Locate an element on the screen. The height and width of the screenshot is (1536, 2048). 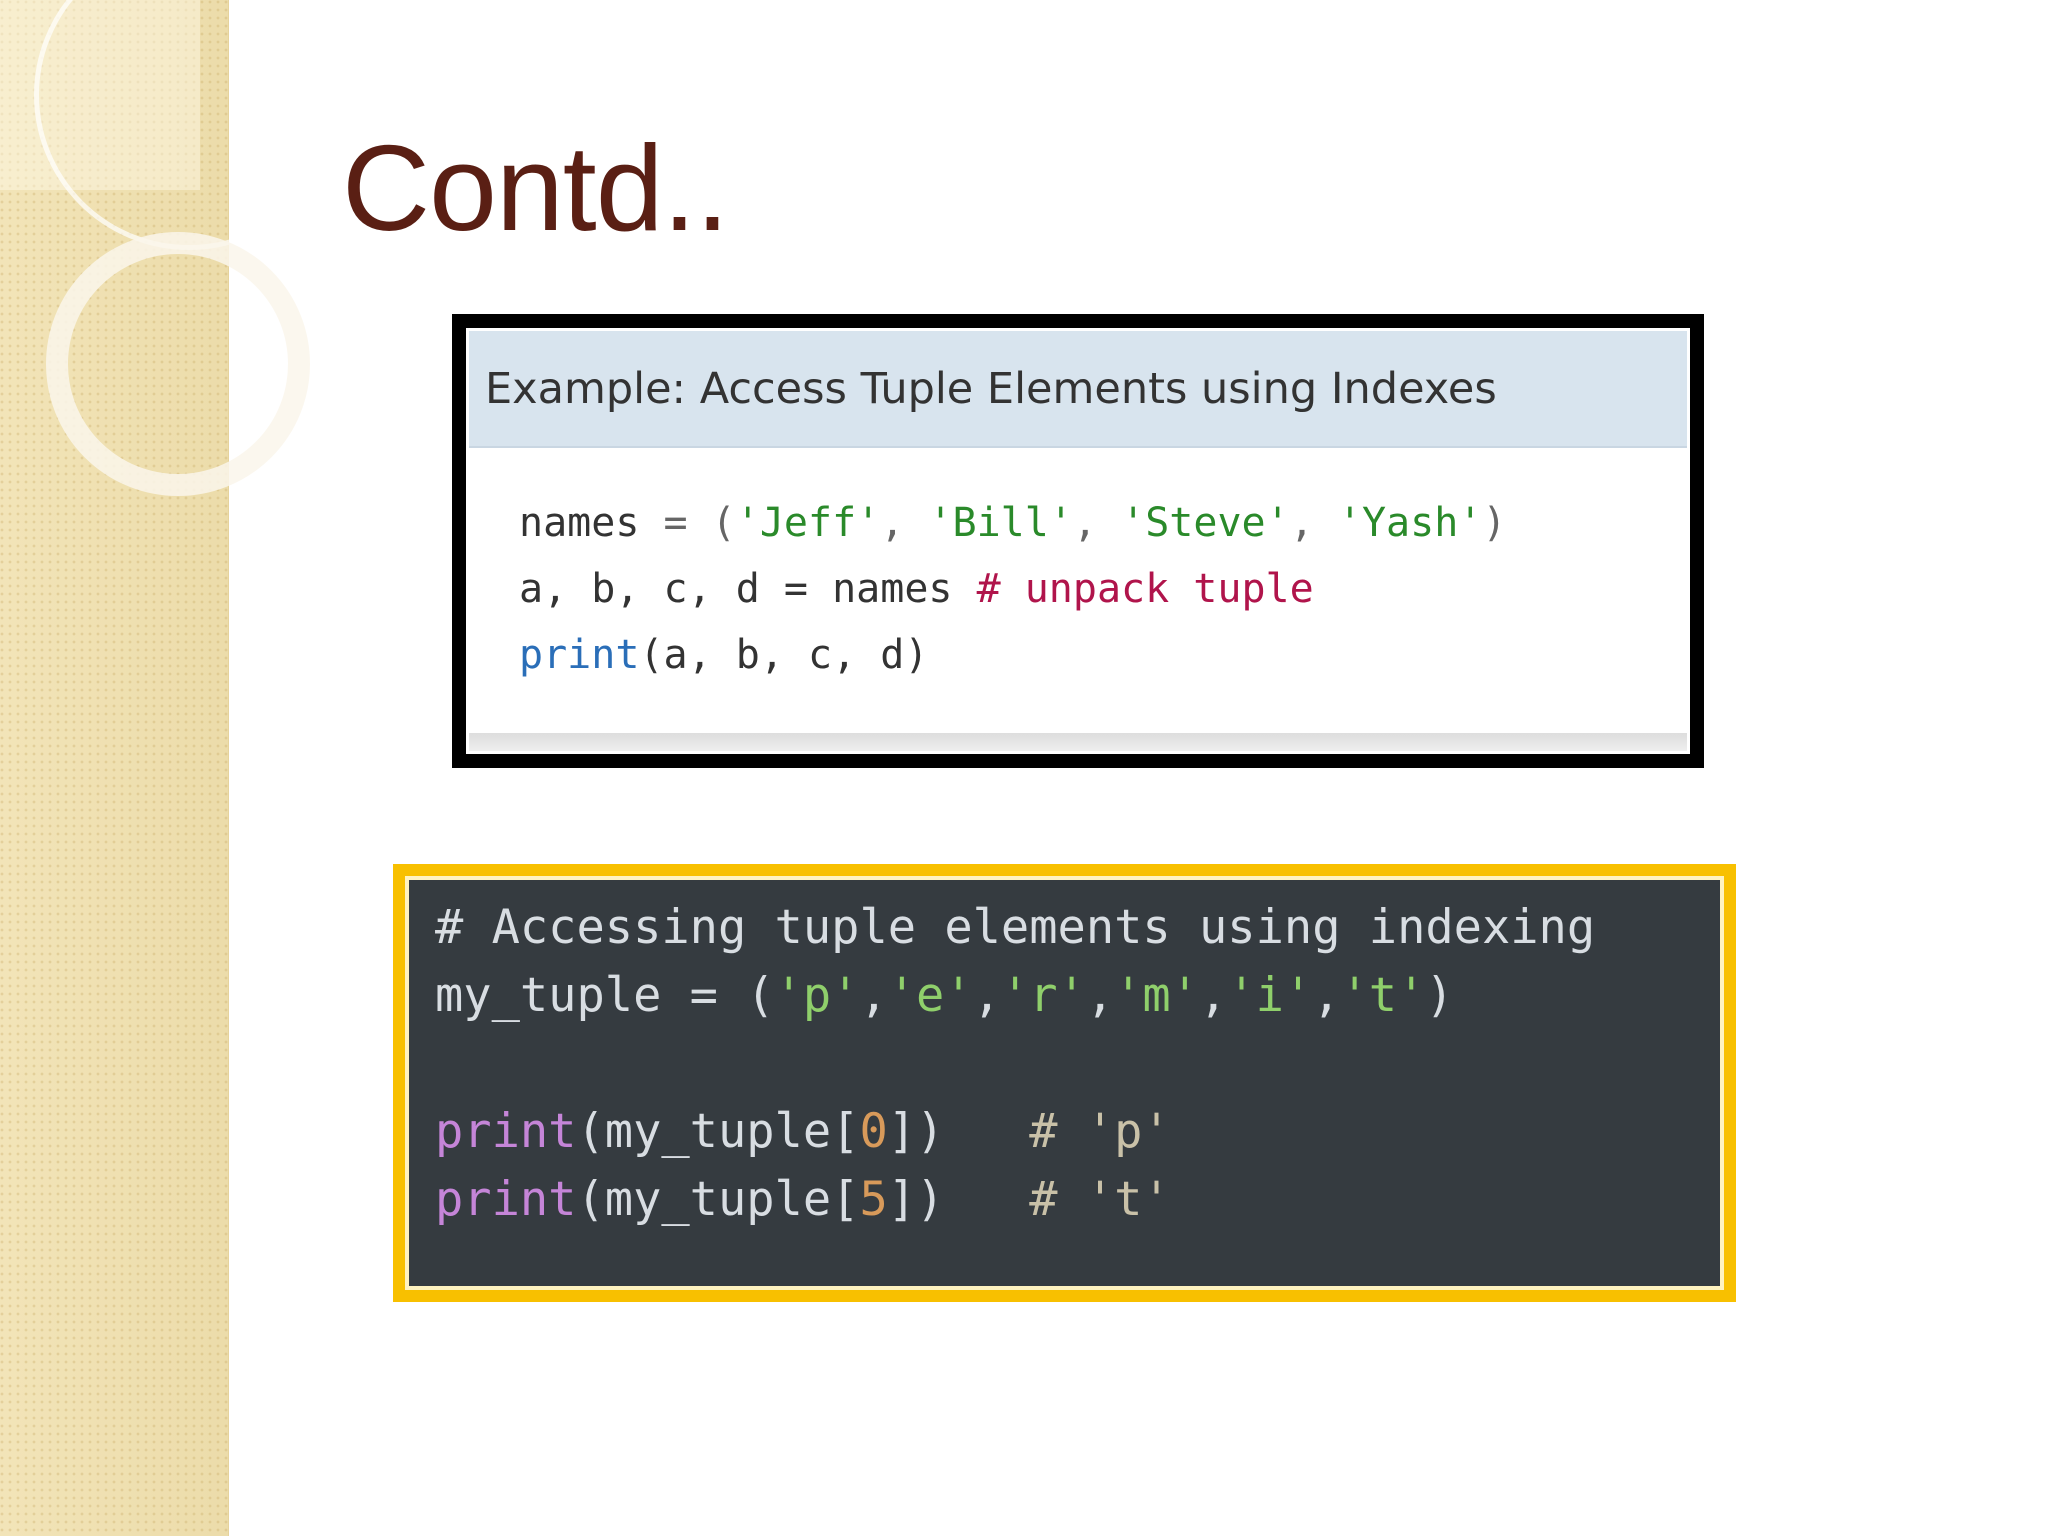
dark-index: 0 is located at coordinates (873, 1131).